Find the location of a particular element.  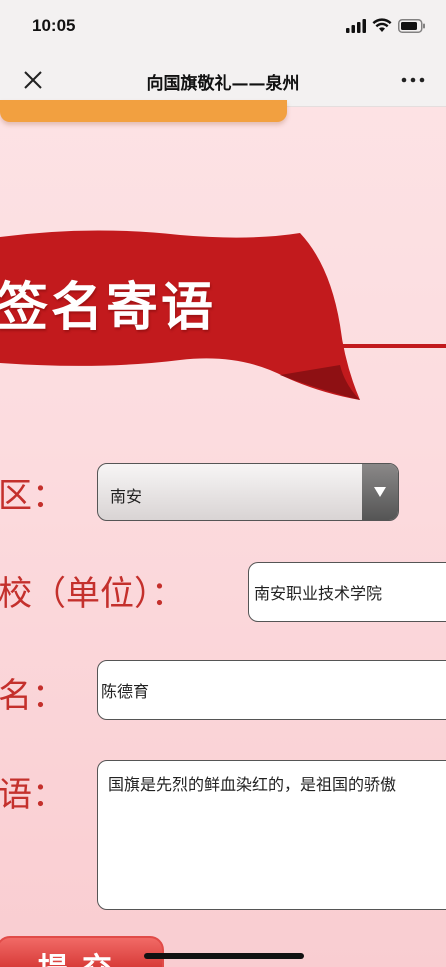

region-select-value: 南安 is located at coordinates (126, 496).